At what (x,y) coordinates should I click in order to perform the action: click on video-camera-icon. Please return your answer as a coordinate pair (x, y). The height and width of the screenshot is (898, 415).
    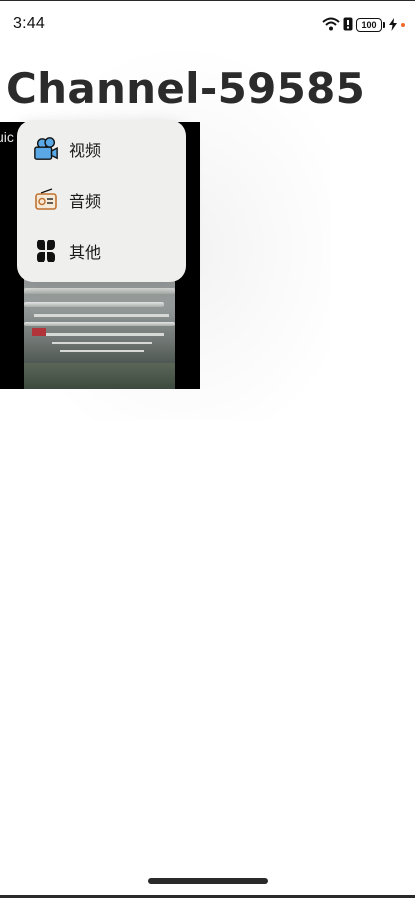
    Looking at the image, I should click on (46, 149).